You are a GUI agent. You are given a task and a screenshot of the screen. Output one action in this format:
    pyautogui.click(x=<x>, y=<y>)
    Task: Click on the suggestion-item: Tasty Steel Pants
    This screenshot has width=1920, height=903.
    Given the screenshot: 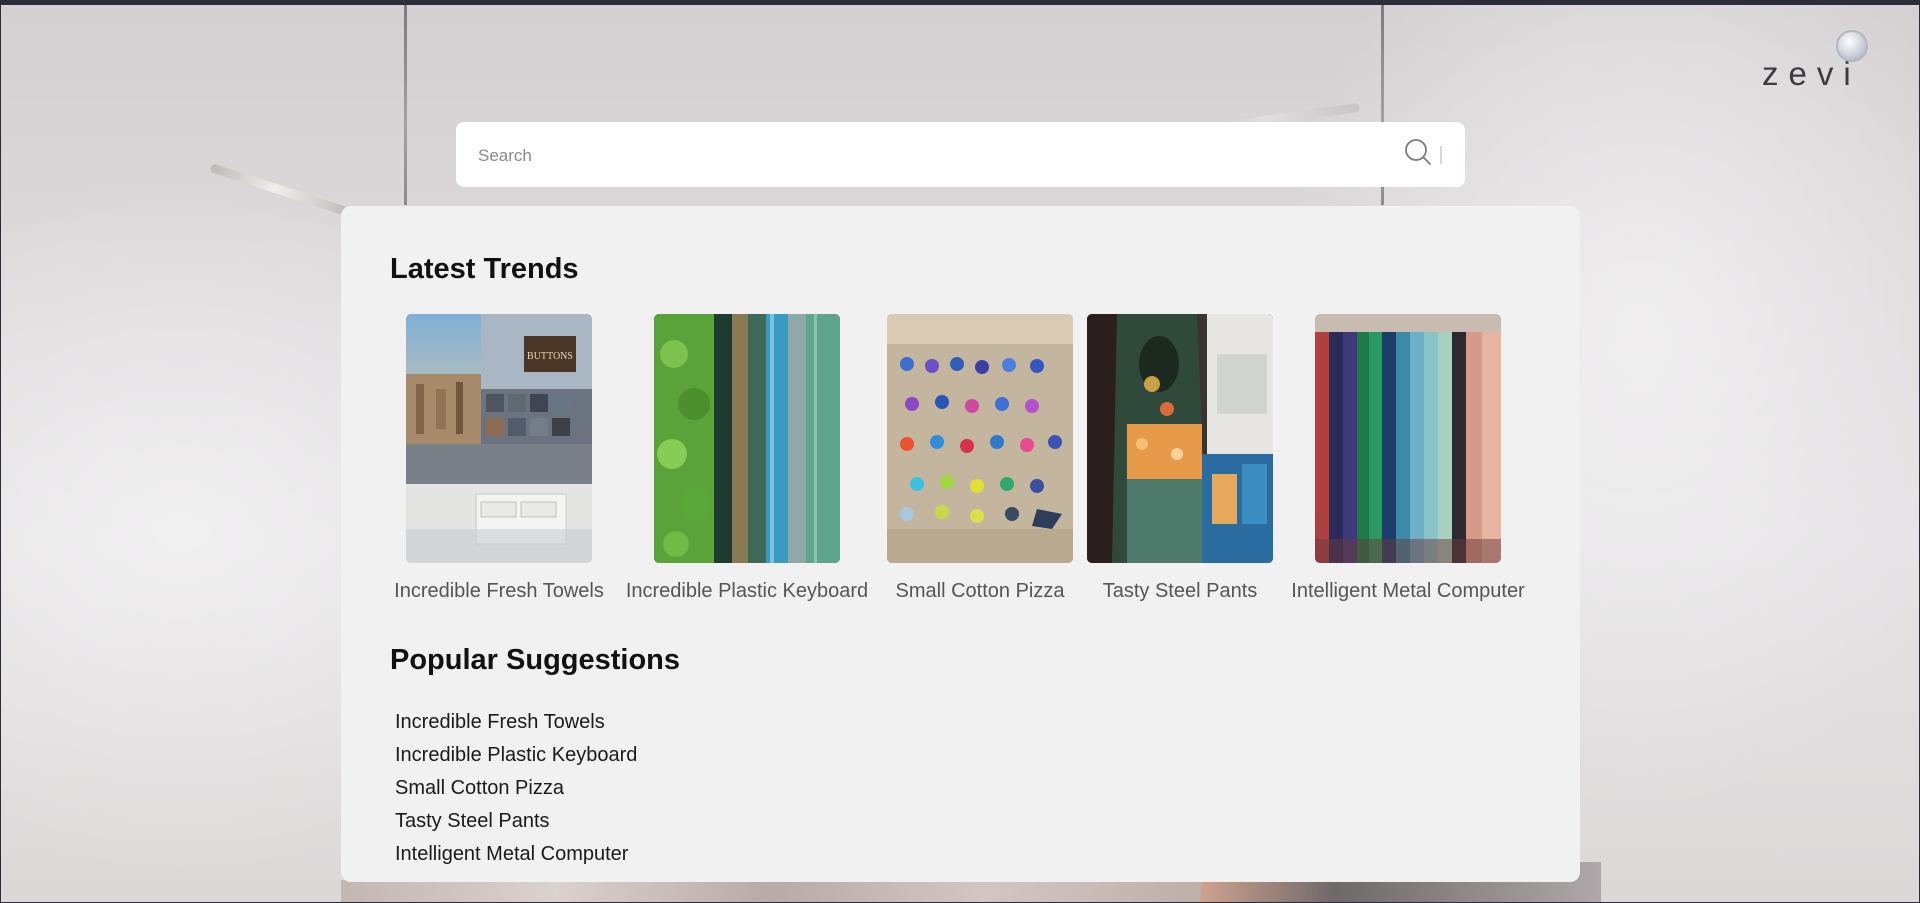 What is the action you would take?
    pyautogui.click(x=516, y=821)
    